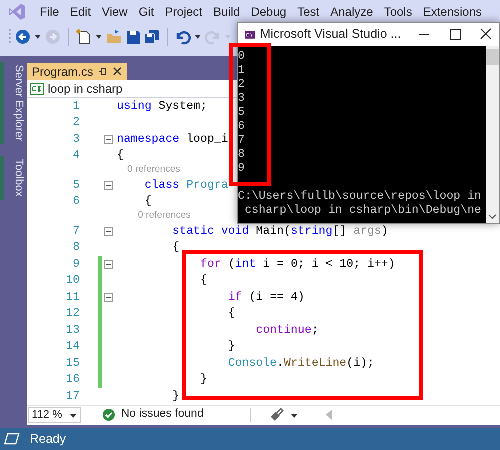  Describe the element at coordinates (115, 12) in the screenshot. I see `menu-item: View` at that location.